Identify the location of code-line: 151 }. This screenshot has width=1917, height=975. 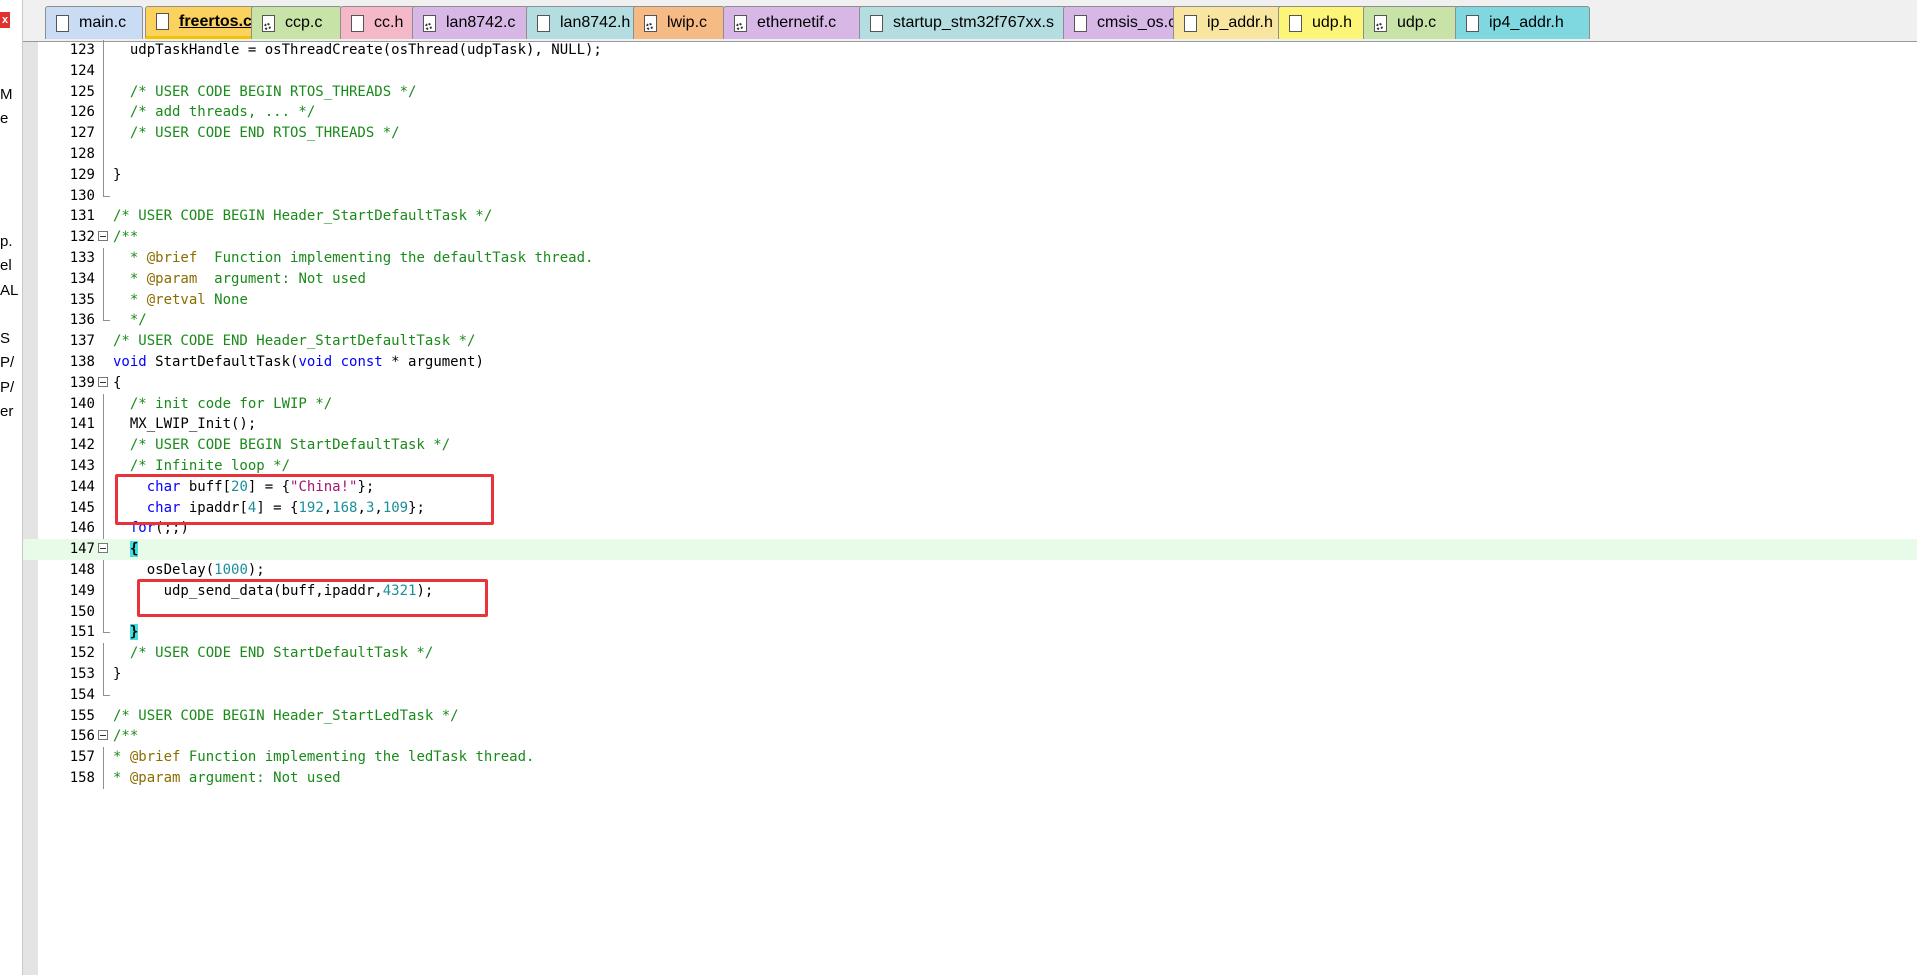
(970, 632).